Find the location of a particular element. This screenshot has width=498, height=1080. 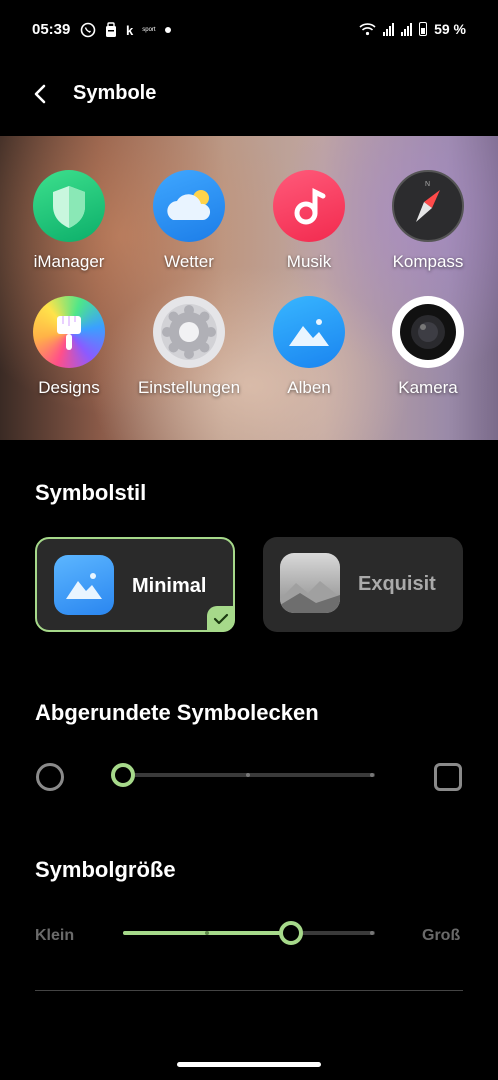

rounded-square-icon is located at coordinates (448, 777).